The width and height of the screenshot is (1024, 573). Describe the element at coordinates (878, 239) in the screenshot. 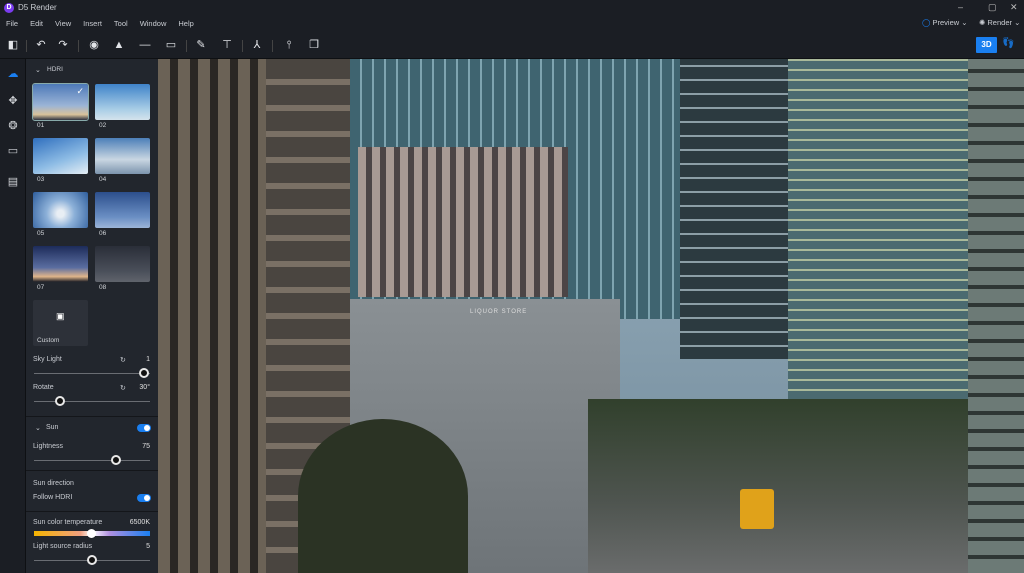

I see `office-tower` at that location.